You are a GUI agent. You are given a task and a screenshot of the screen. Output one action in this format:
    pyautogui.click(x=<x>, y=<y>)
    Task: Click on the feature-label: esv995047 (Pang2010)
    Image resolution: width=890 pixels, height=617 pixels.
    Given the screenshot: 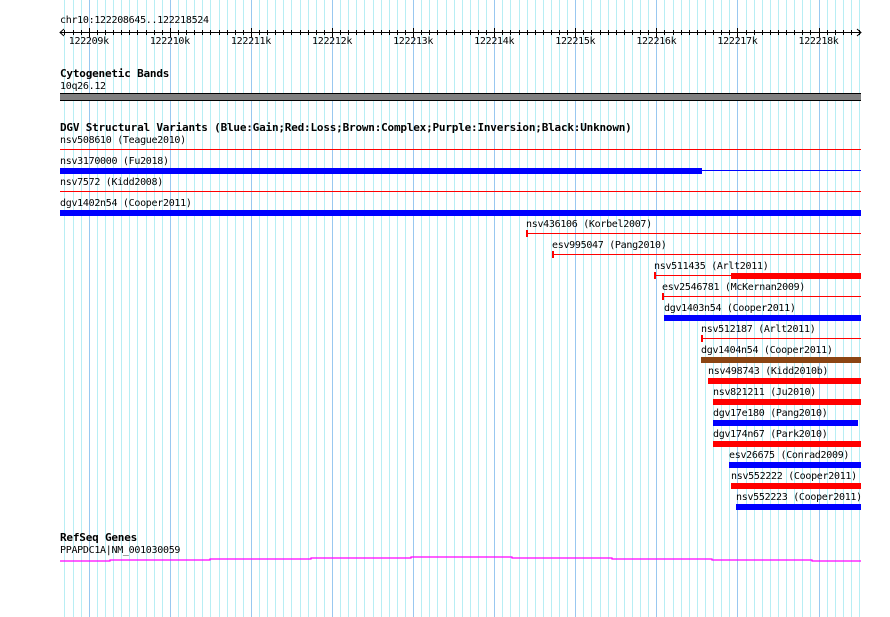 What is the action you would take?
    pyautogui.click(x=609, y=245)
    